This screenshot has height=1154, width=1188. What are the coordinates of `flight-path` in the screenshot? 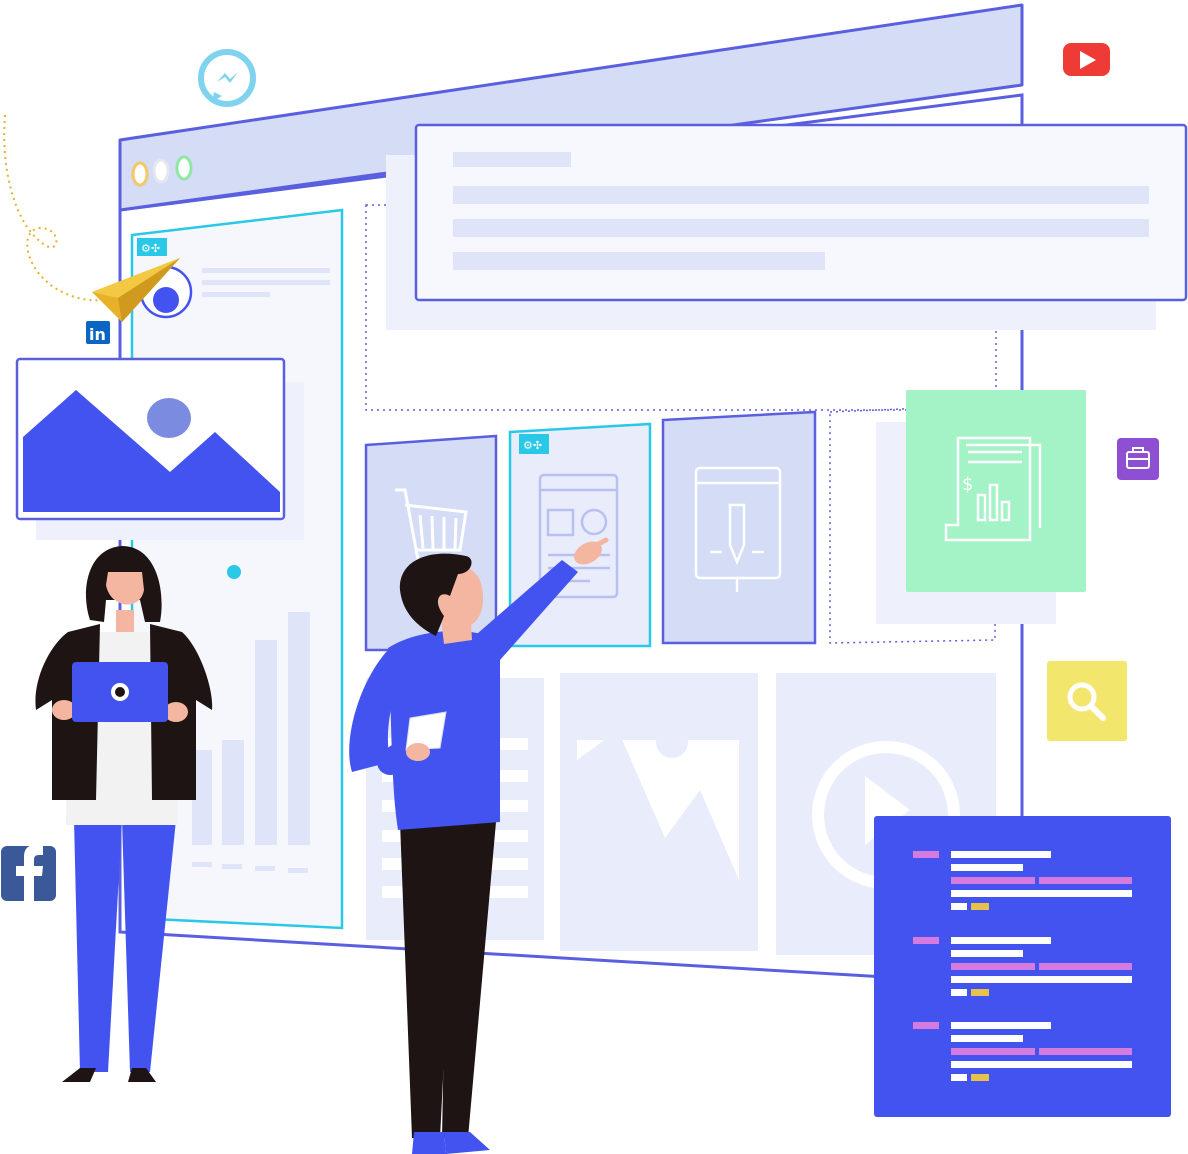 It's located at (57, 208).